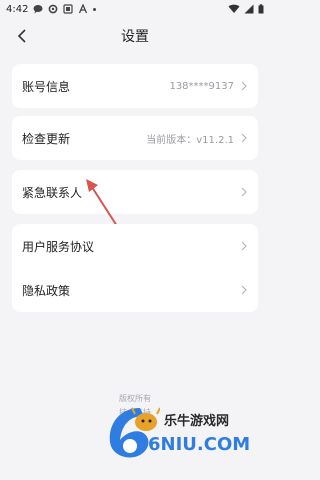  I want to click on emergency-contact-row: 紧急联系人, so click(135, 192).